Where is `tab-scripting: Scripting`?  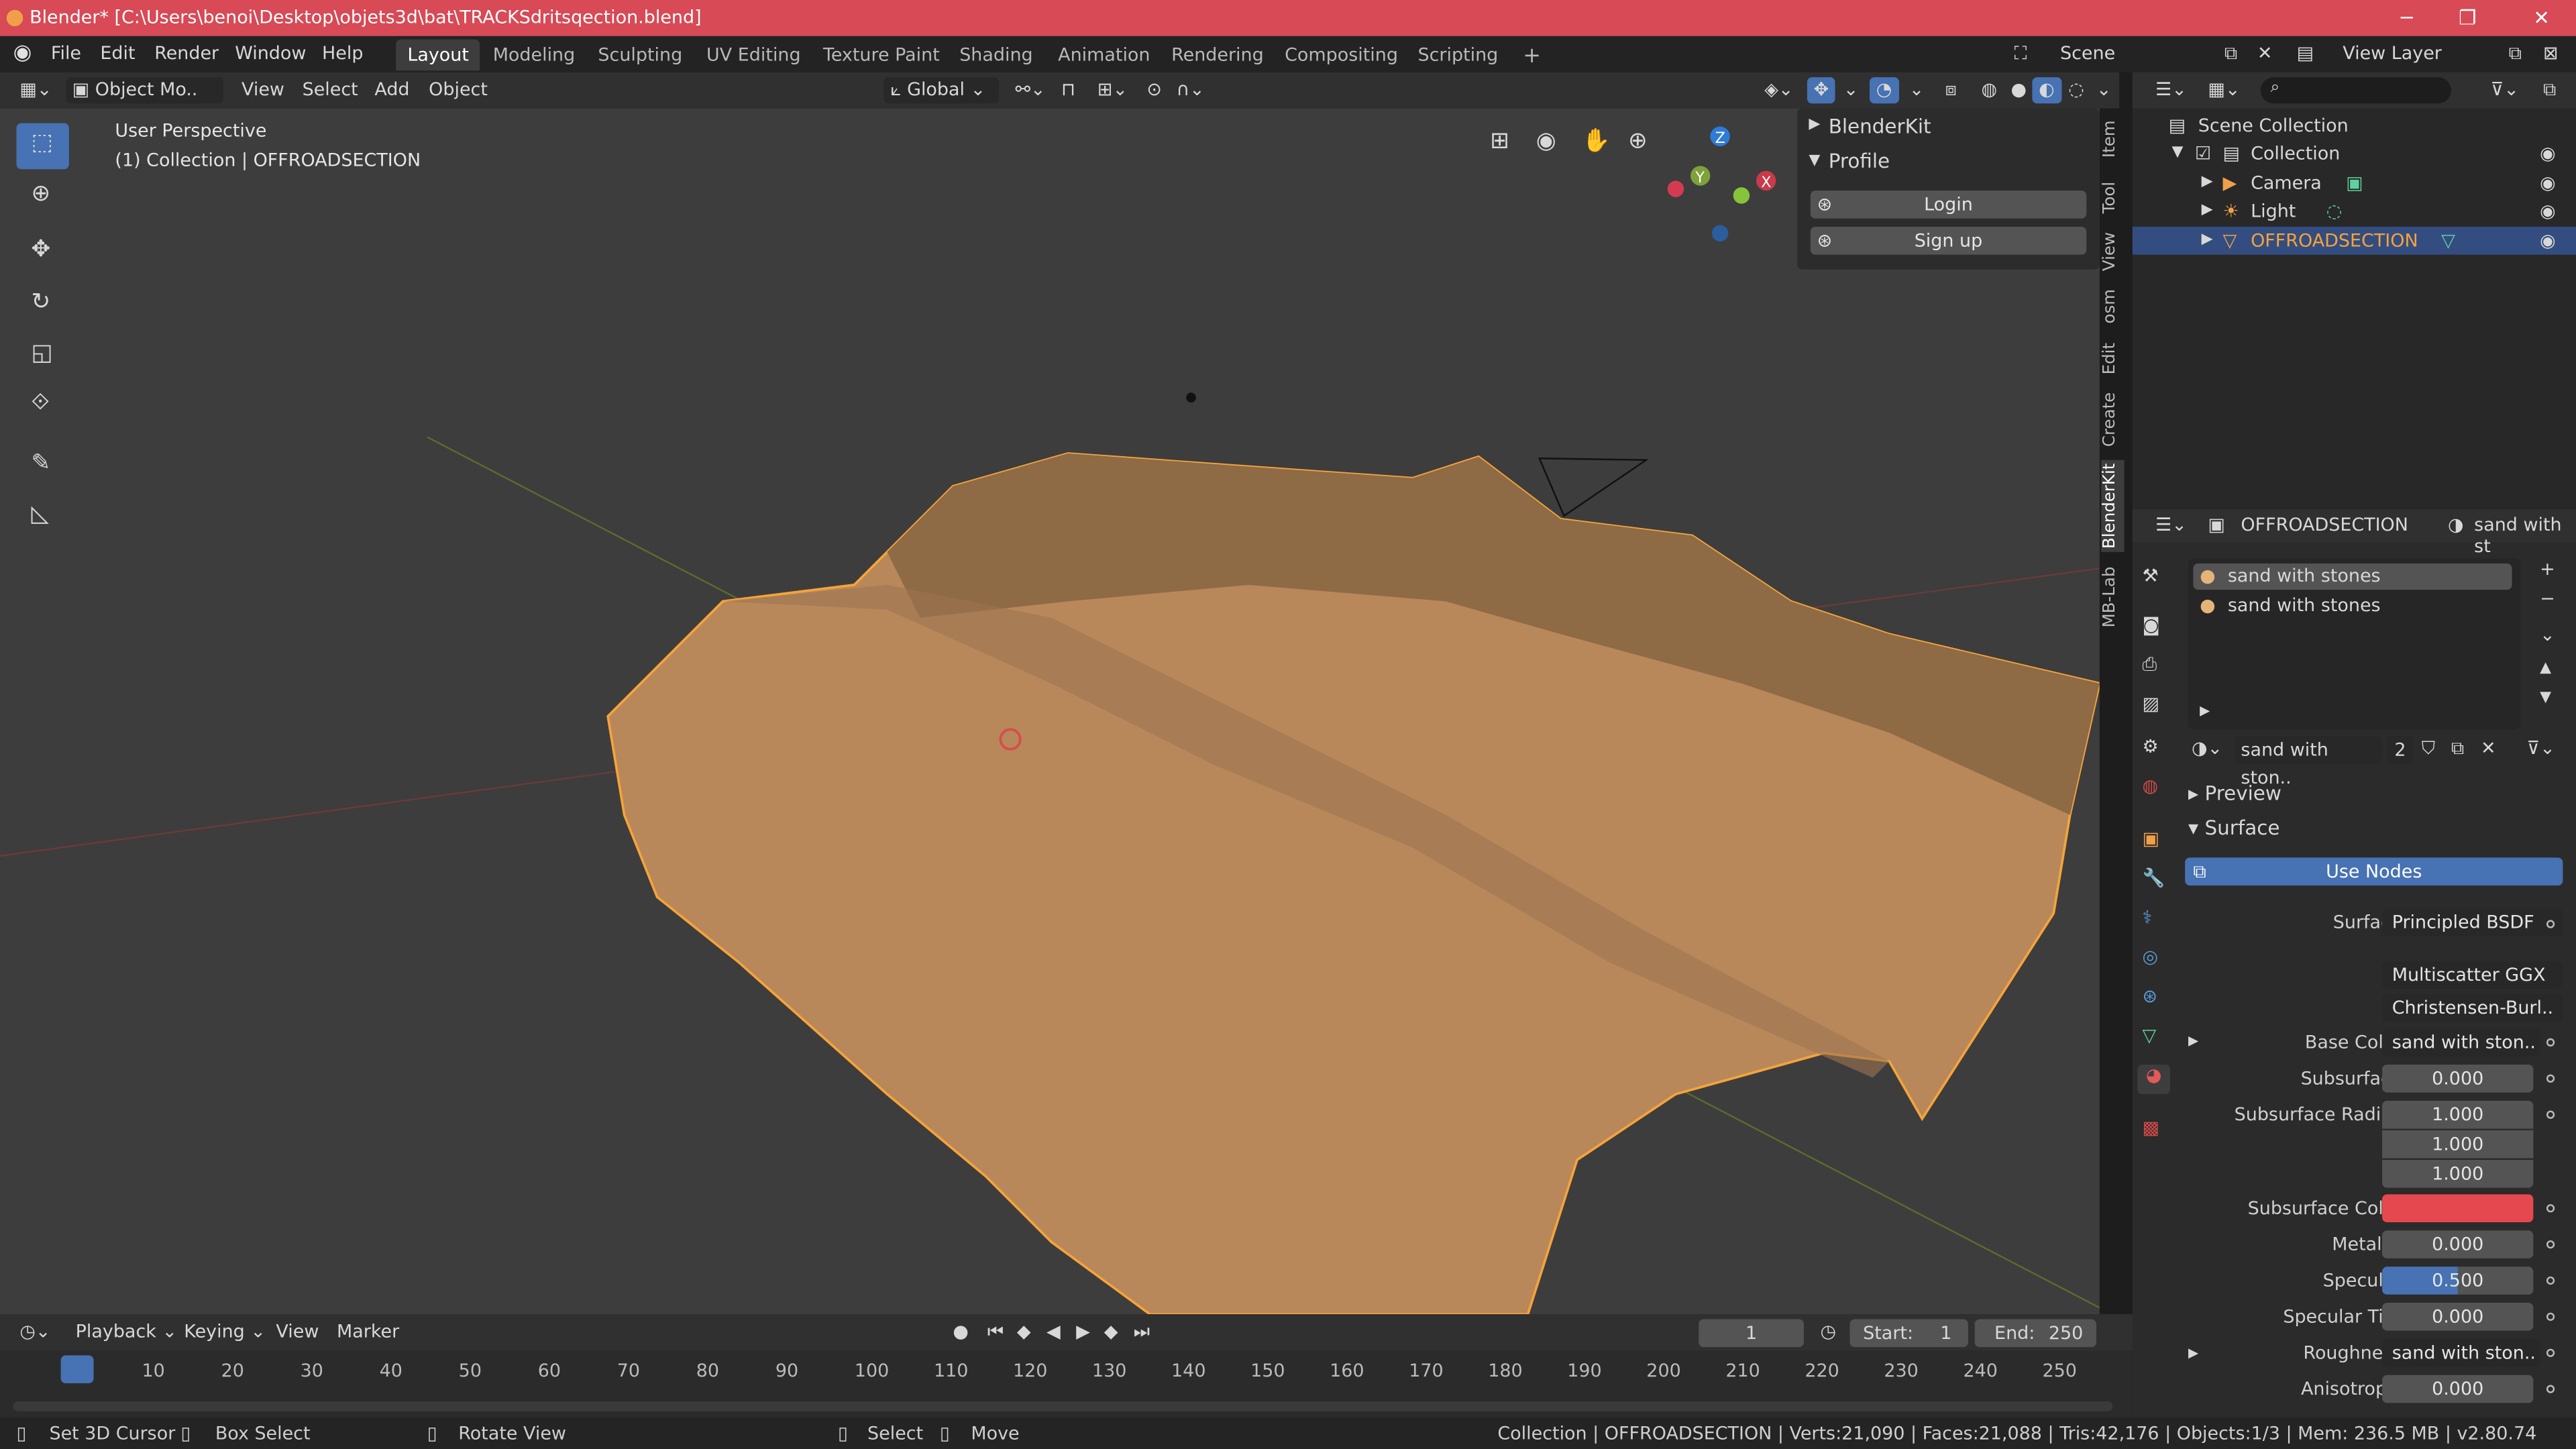
tab-scripting: Scripting is located at coordinates (1457, 55).